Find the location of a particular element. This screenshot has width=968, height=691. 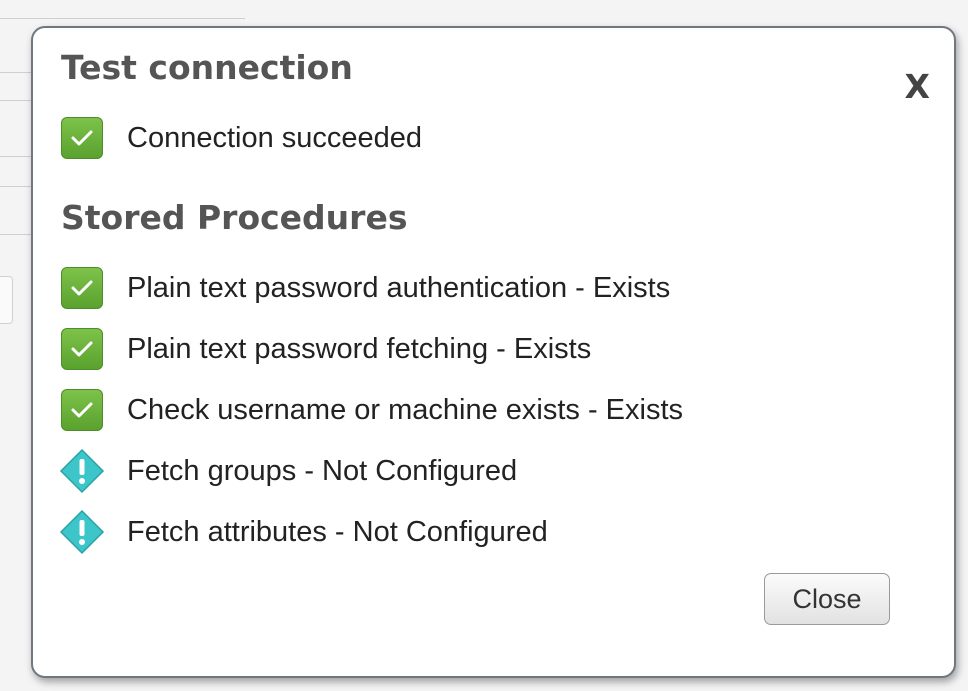

procedure-row: Fetch groups - Not Configured is located at coordinates (288, 471).